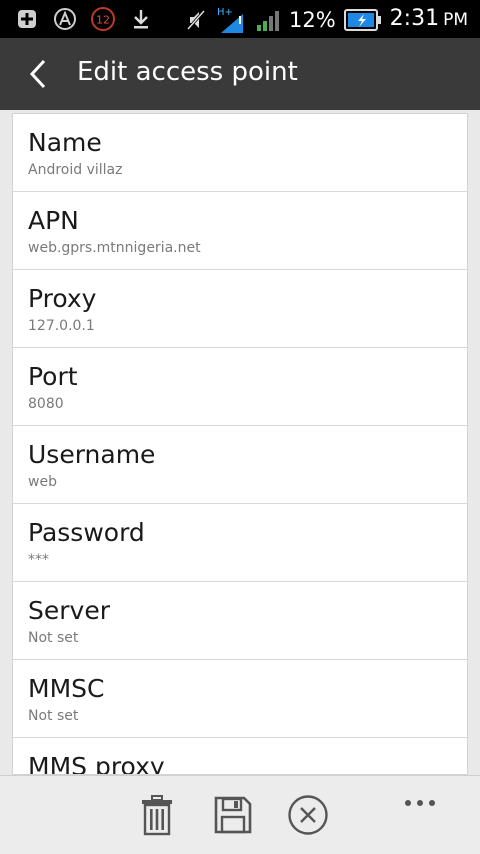 The image size is (480, 854). Describe the element at coordinates (69, 610) in the screenshot. I see `field-title: Server` at that location.